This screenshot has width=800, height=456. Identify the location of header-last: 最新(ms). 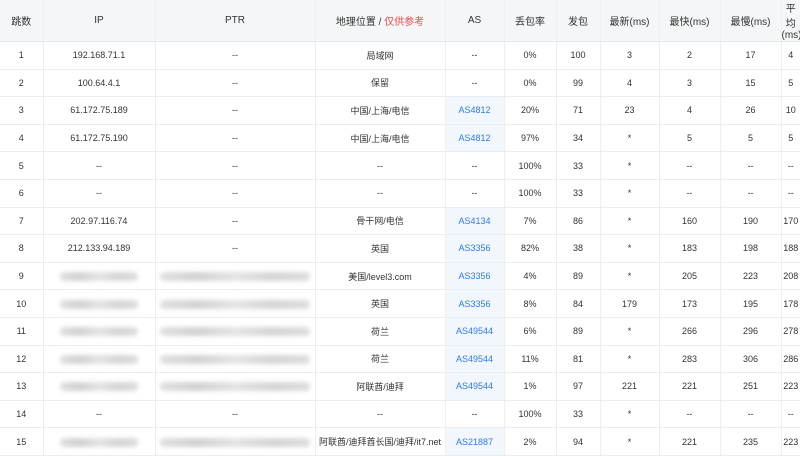
(630, 21).